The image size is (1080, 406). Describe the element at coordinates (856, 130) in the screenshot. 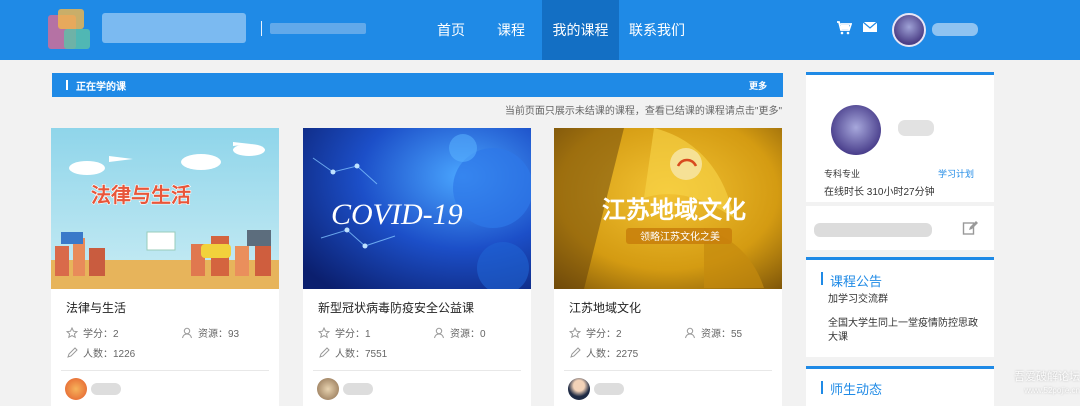

I see `profile-avatar` at that location.